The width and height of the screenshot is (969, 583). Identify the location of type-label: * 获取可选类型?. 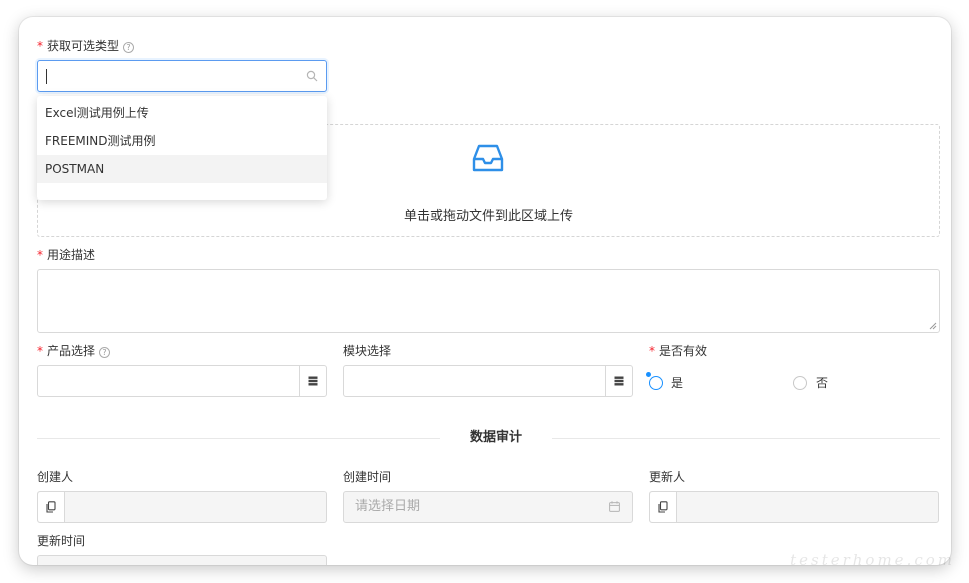
(86, 46).